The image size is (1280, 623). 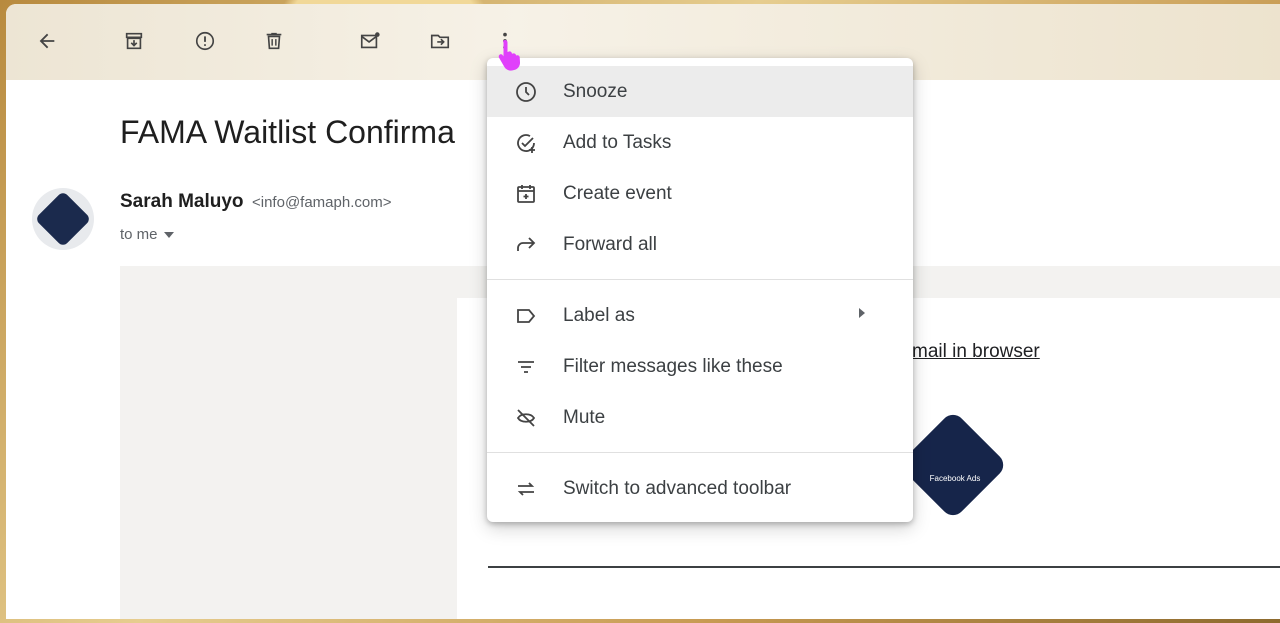 What do you see at coordinates (610, 244) in the screenshot?
I see `menu-item-label: Forward all` at bounding box center [610, 244].